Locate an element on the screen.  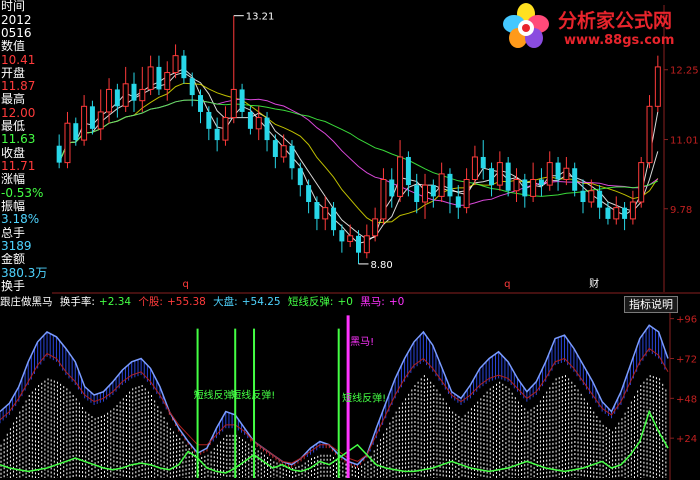
rebound-label: 短线反弹: is located at coordinates (310, 302).